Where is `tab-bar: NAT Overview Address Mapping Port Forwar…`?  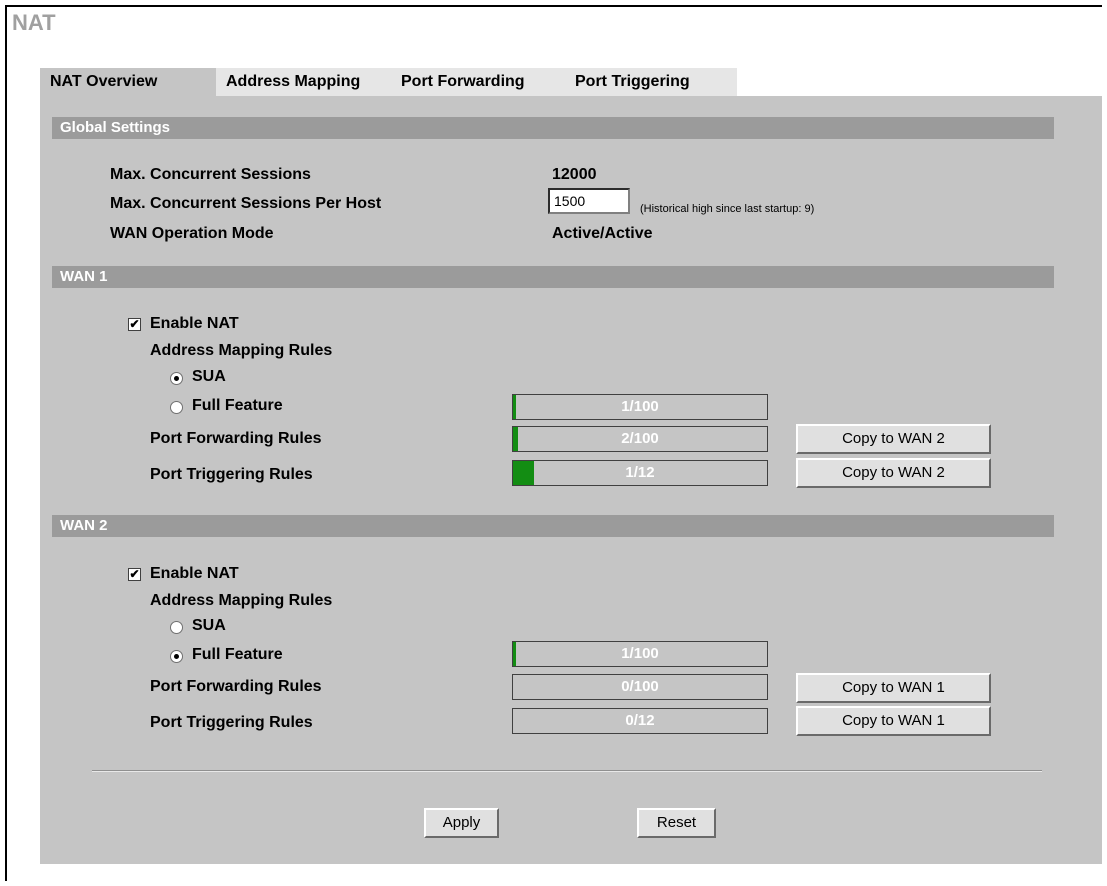
tab-bar: NAT Overview Address Mapping Port Forwar… is located at coordinates (388, 82).